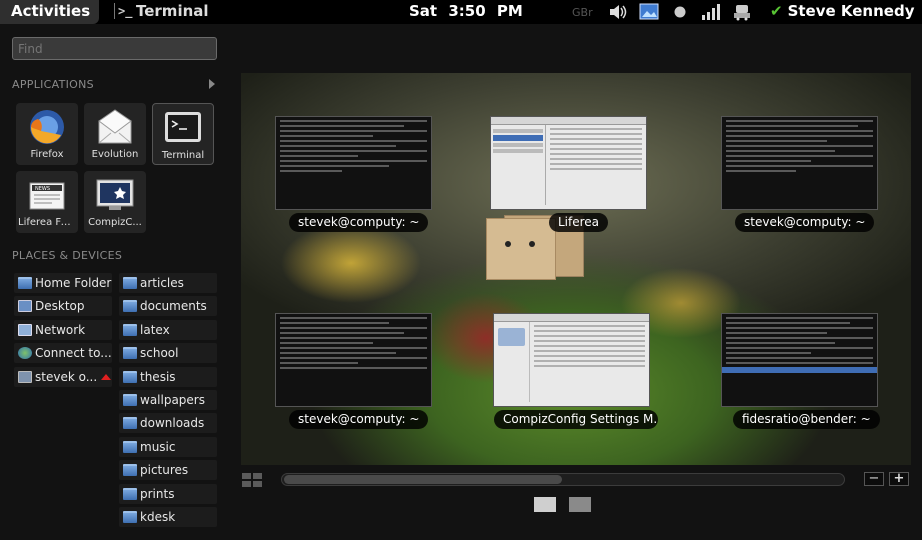 The image size is (922, 540). Describe the element at coordinates (806, 419) in the screenshot. I see `window-caption: fidesratio@bender: ~` at that location.